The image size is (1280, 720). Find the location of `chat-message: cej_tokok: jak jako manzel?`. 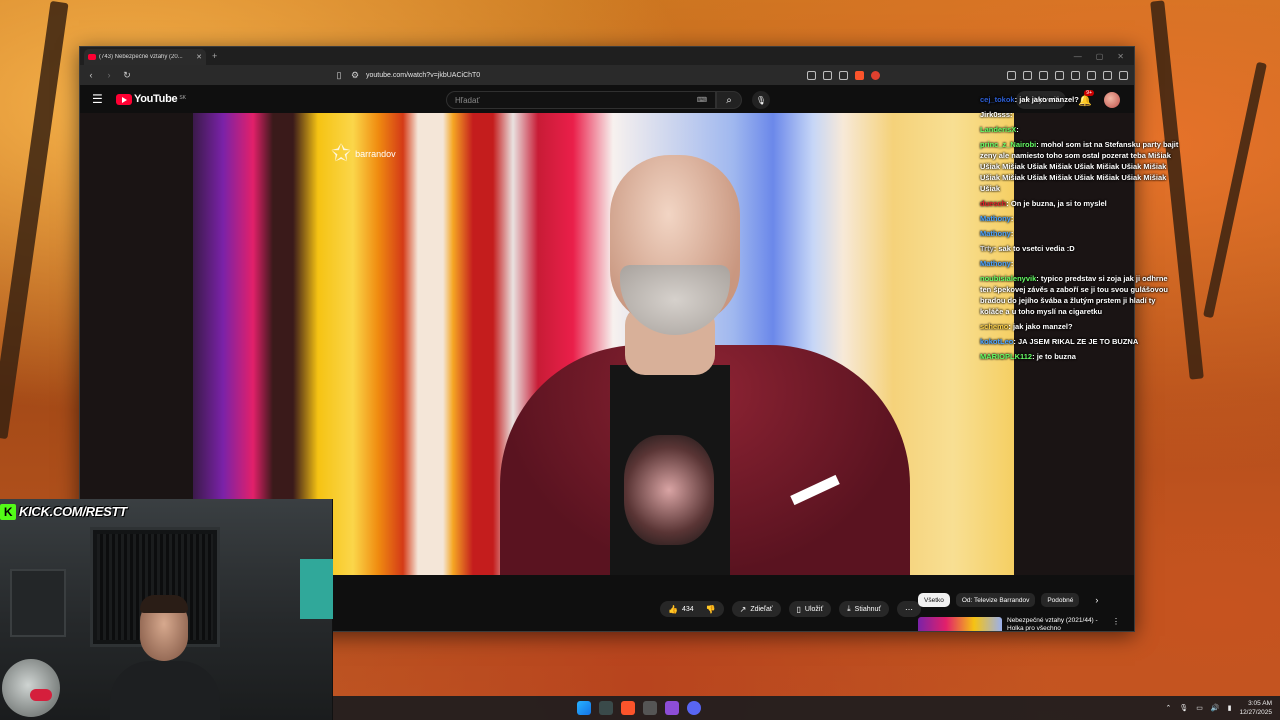

chat-message: cej_tokok: jak jako manzel? is located at coordinates (1029, 99).